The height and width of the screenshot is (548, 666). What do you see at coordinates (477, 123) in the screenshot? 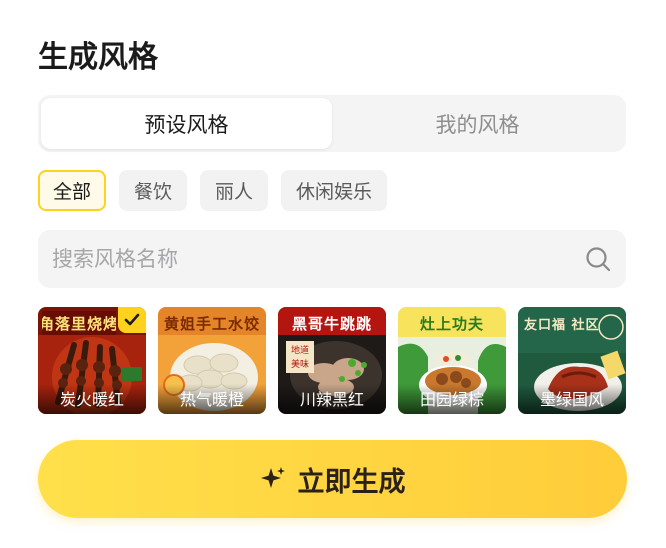
I see `tab-my-styles: 我的风格` at bounding box center [477, 123].